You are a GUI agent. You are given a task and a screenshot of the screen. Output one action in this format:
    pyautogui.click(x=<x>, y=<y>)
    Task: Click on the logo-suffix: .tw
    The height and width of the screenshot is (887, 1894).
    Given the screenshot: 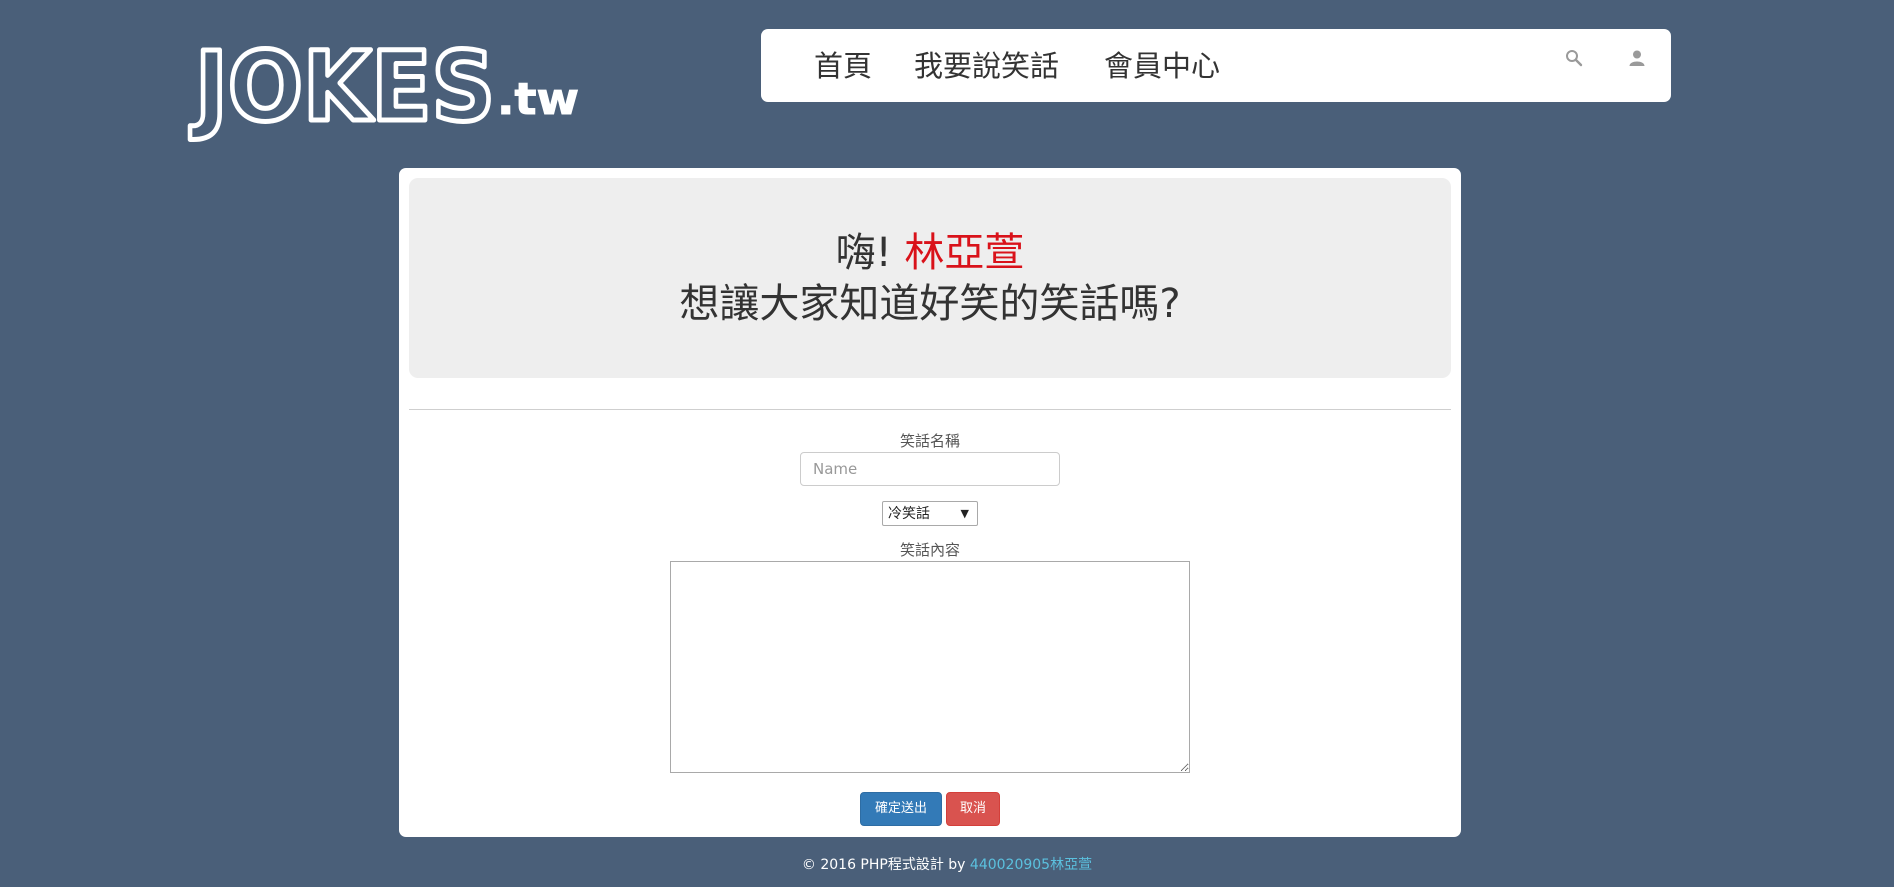 What is the action you would take?
    pyautogui.click(x=538, y=99)
    